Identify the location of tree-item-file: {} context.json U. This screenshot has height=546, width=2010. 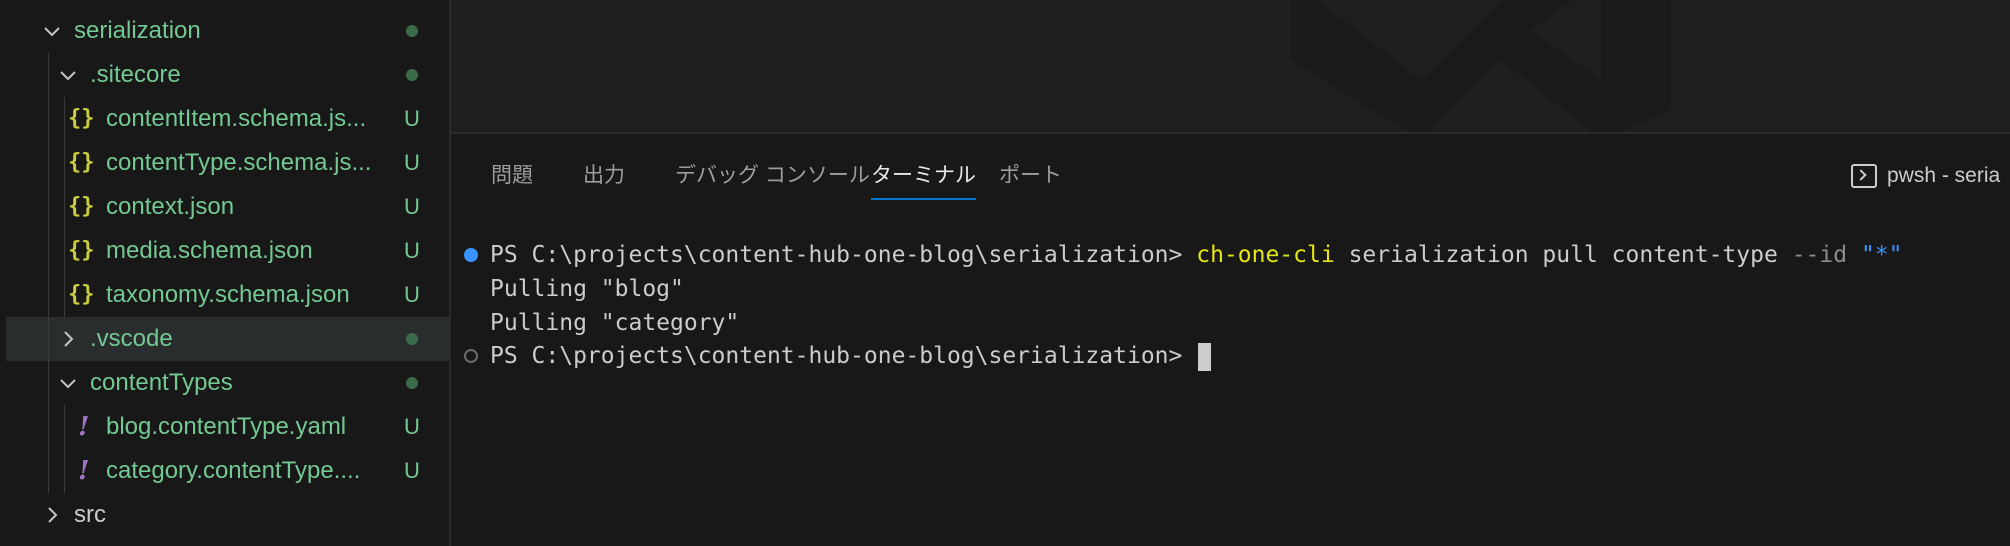
(227, 207).